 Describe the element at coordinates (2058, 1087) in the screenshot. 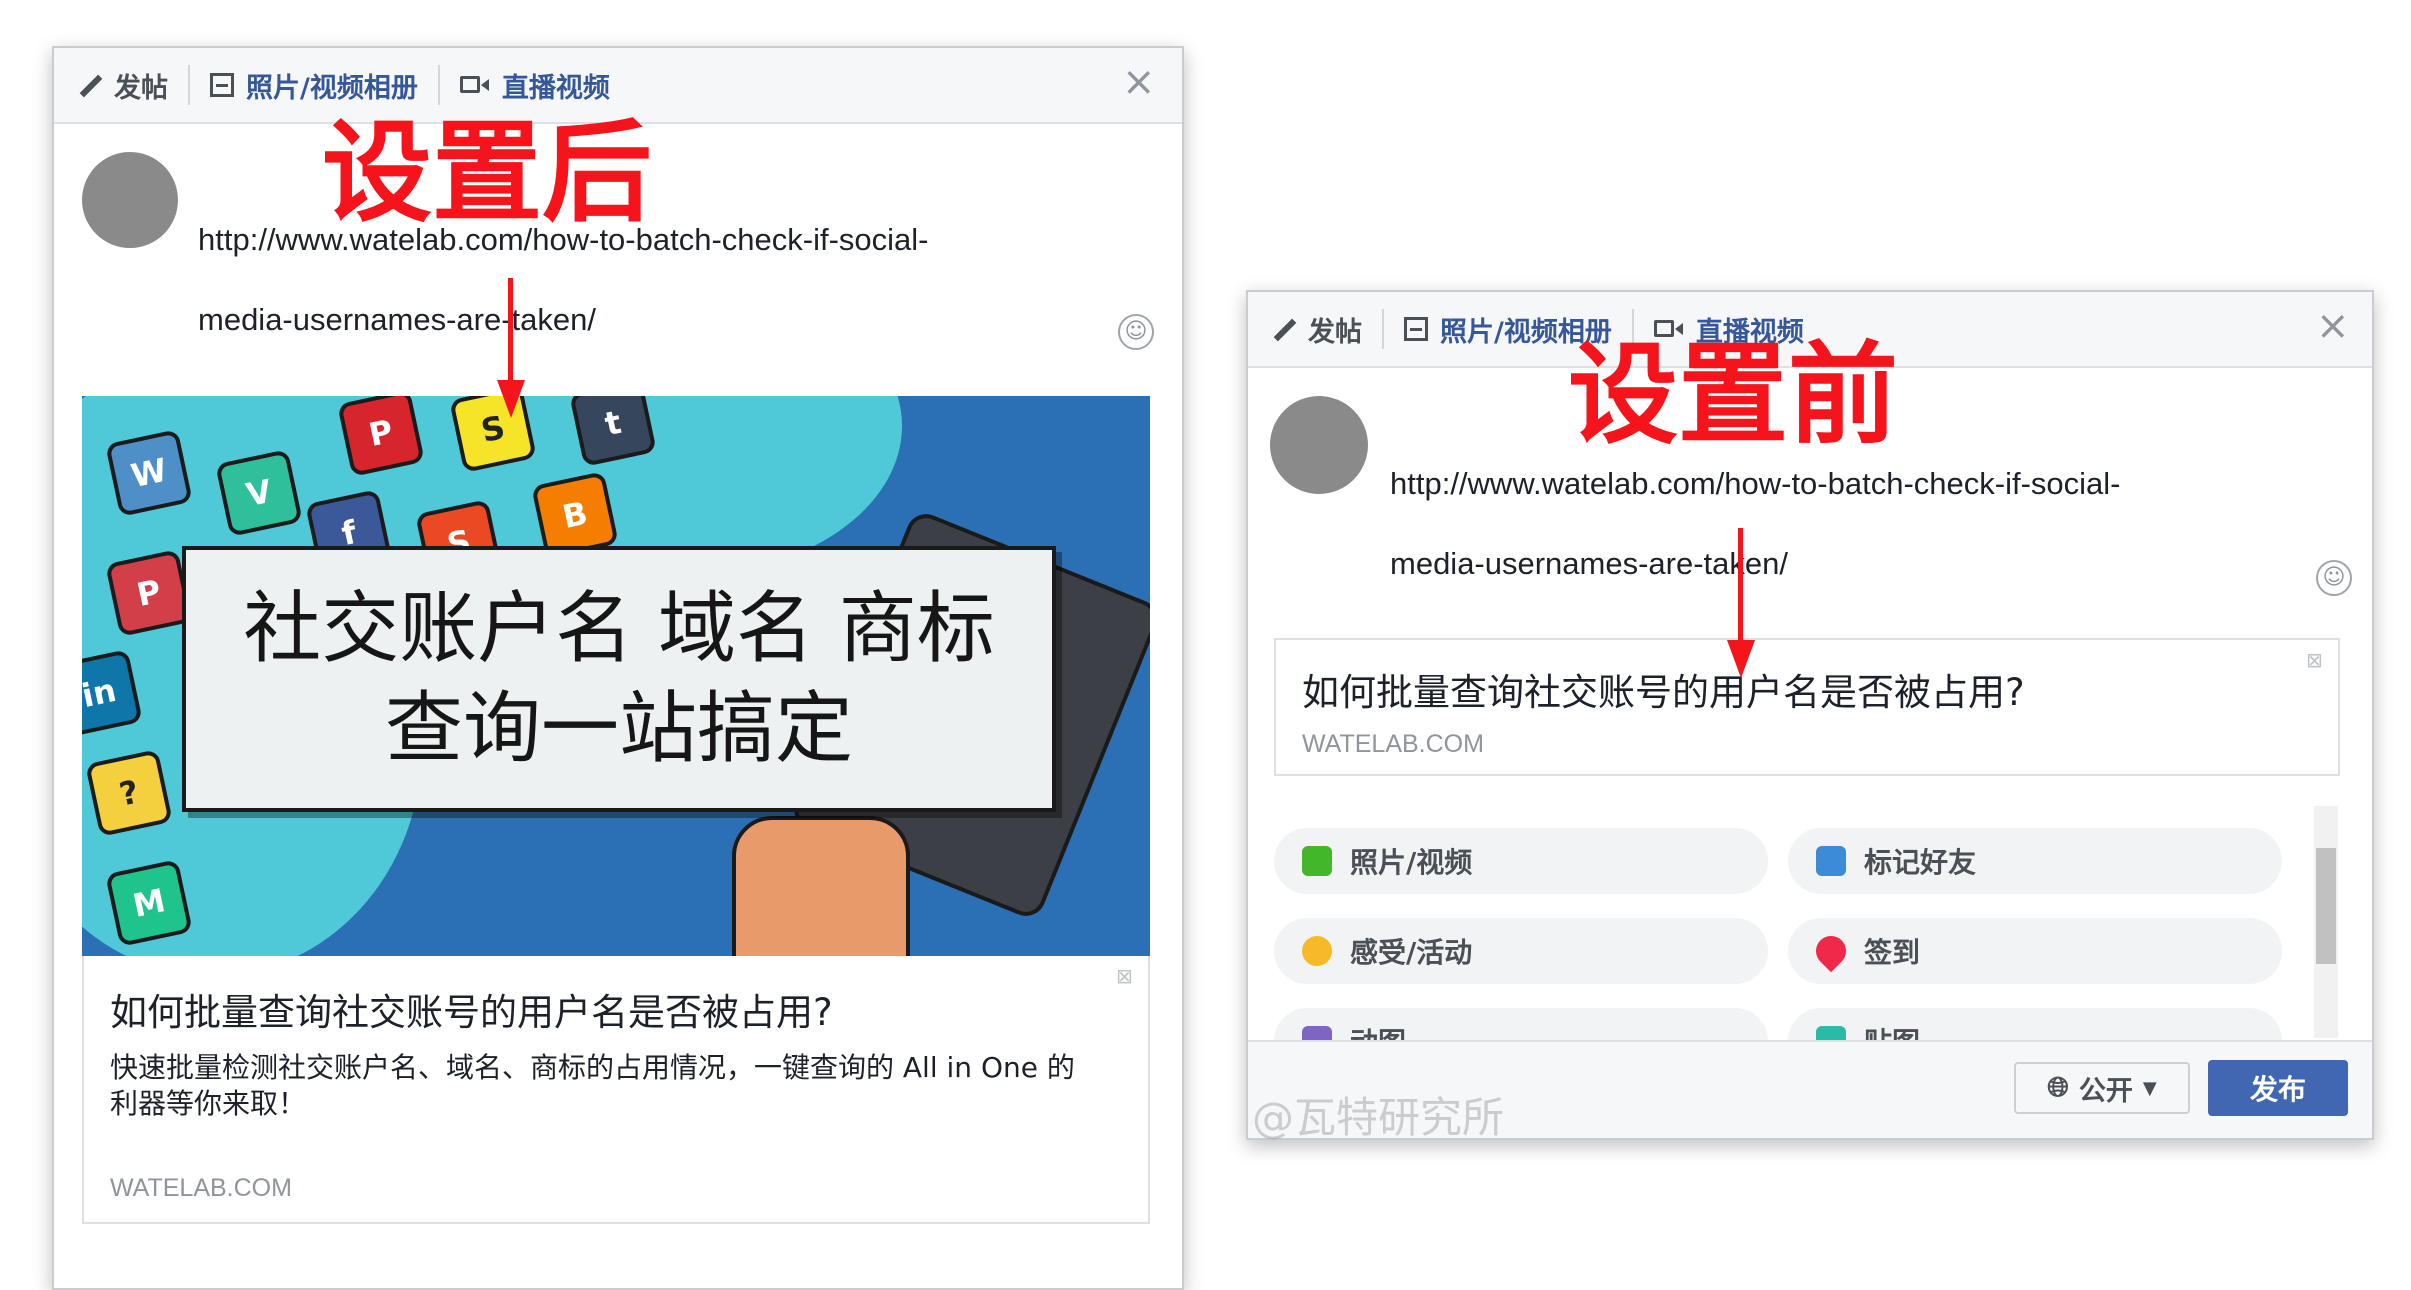

I see `globe-icon: 🌐︎` at that location.